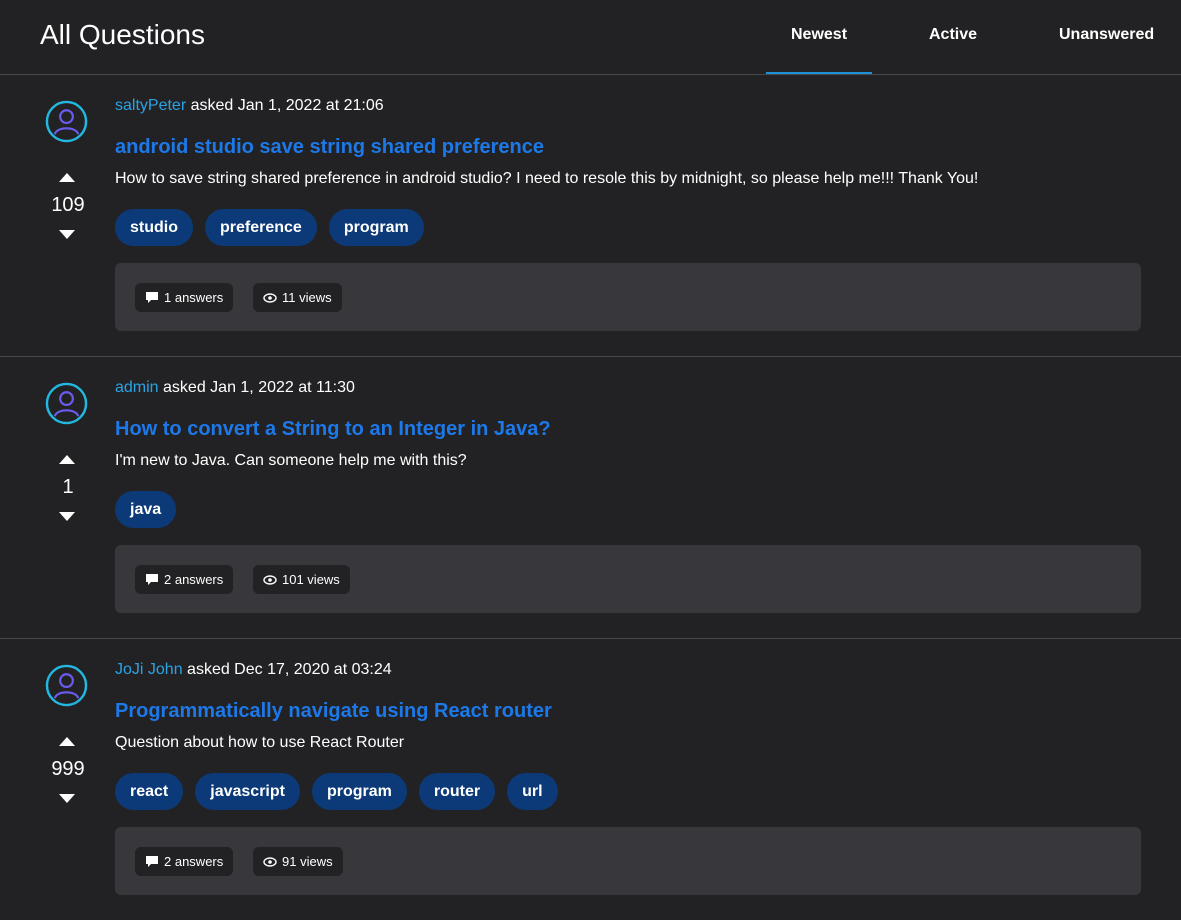 This screenshot has height=920, width=1181. What do you see at coordinates (68, 487) in the screenshot?
I see `vote-count: 1` at bounding box center [68, 487].